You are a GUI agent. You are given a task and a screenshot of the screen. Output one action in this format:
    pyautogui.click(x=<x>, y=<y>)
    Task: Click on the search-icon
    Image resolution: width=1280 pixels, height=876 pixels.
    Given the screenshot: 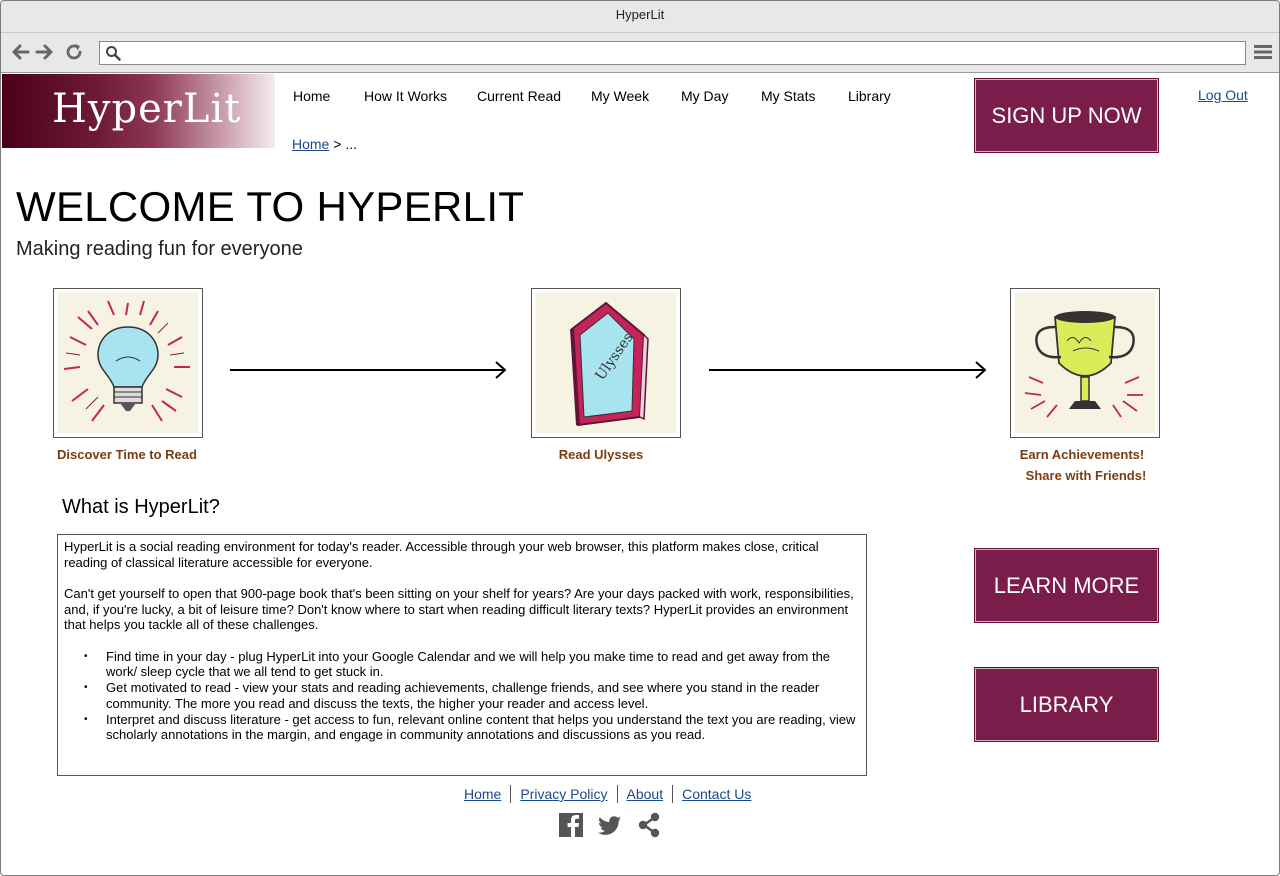 What is the action you would take?
    pyautogui.click(x=113, y=53)
    